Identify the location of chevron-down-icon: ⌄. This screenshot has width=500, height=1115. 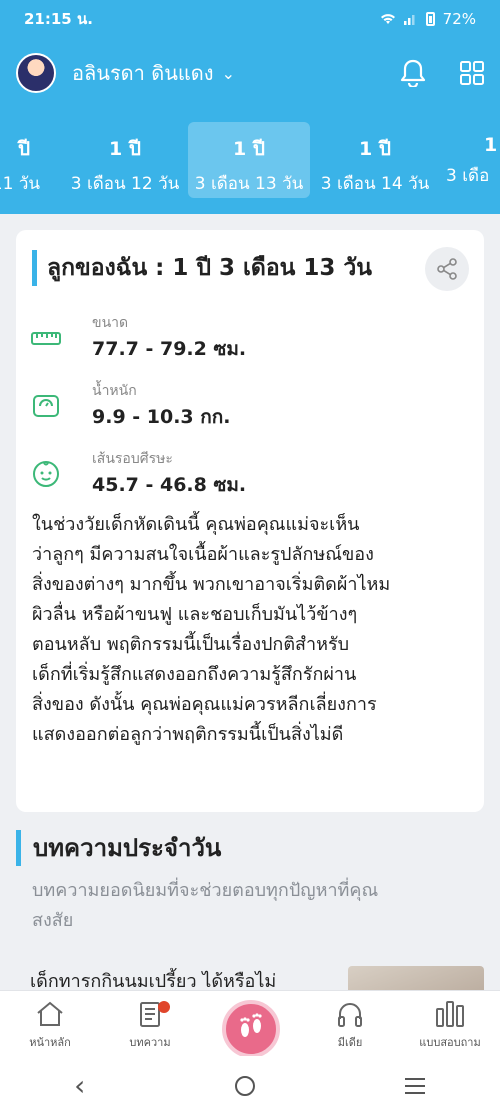
(228, 73).